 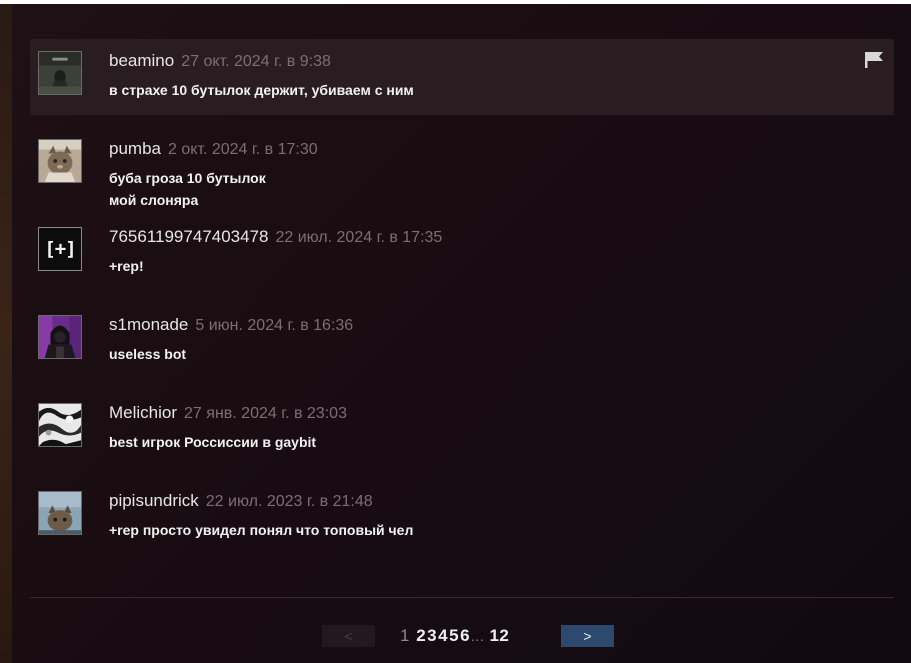 What do you see at coordinates (587, 636) in the screenshot?
I see `next-page-button: >` at bounding box center [587, 636].